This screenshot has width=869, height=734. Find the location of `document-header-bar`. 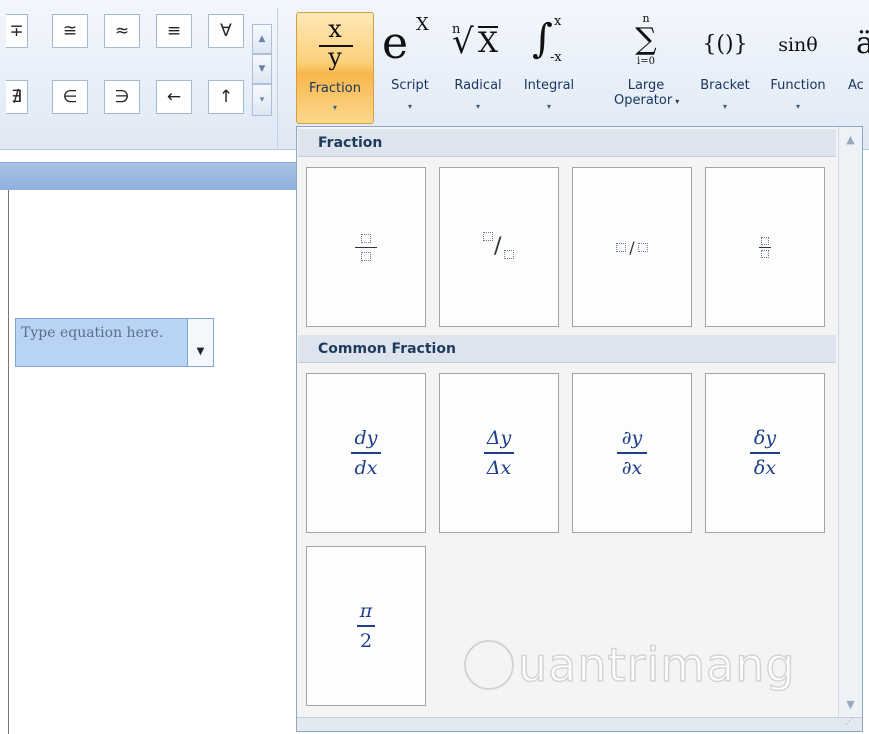

document-header-bar is located at coordinates (150, 176).